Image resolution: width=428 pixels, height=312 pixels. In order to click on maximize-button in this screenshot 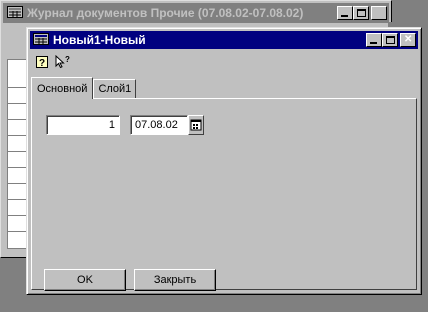, I will do `click(361, 13)`.